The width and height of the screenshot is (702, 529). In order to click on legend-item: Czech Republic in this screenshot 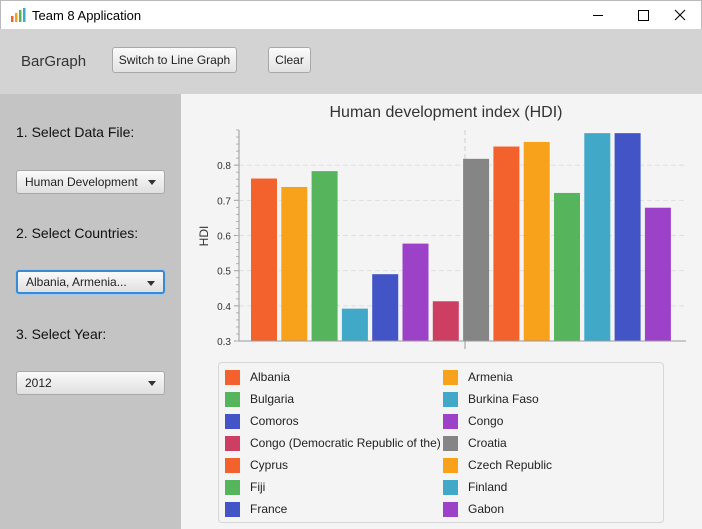, I will do `click(497, 465)`.